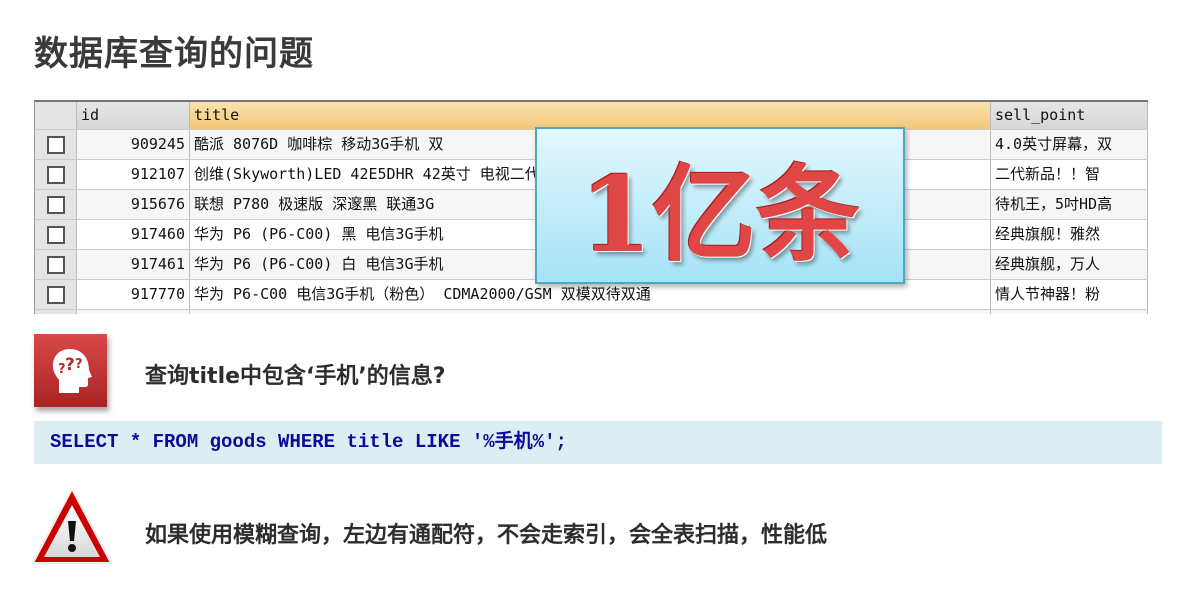 This screenshot has width=1191, height=594. I want to click on cell-sell-point, so click(1069, 312).